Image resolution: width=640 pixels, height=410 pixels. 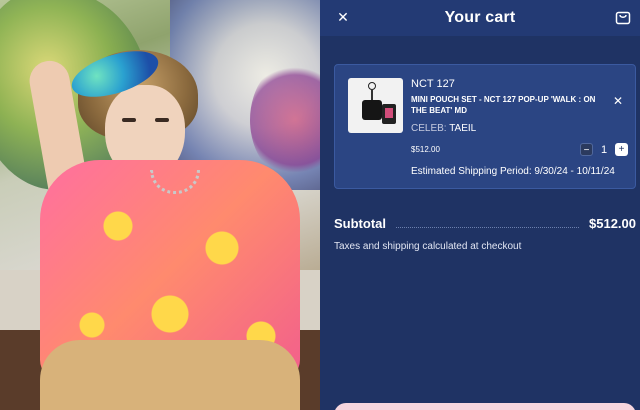 I want to click on subtotal-row: Subtotal $512.00, so click(x=485, y=223).